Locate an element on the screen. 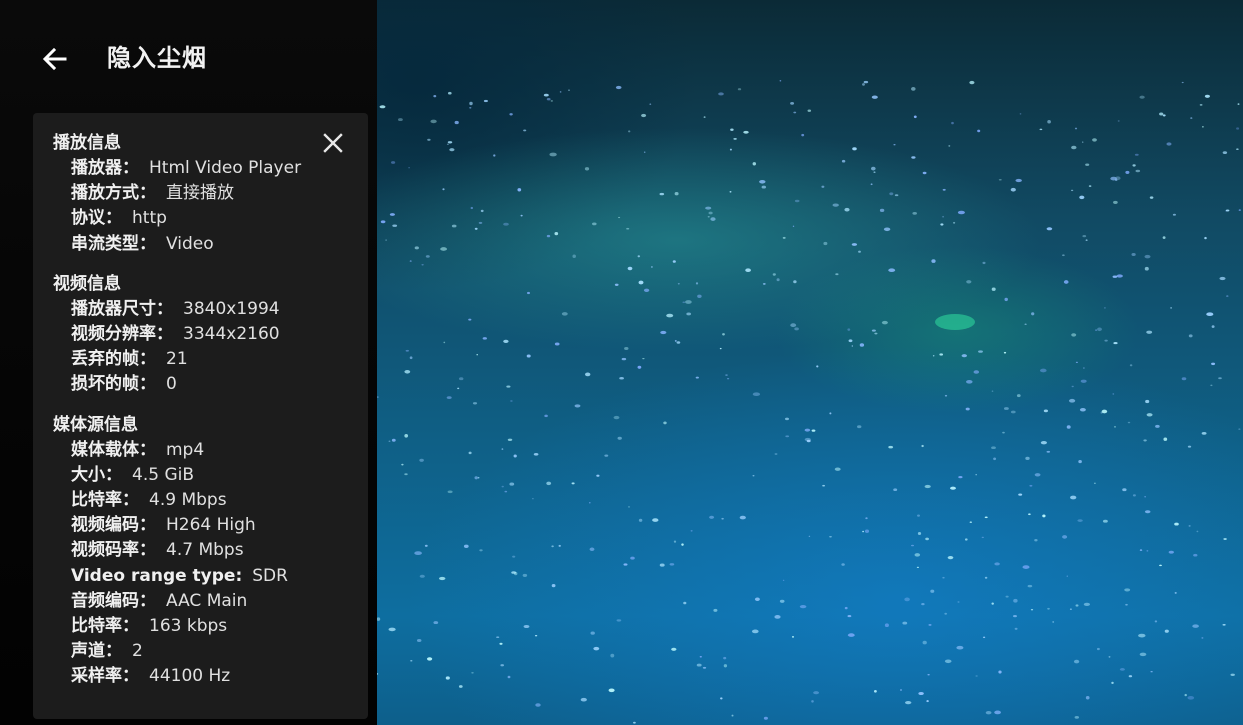 Image resolution: width=1243 pixels, height=725 pixels. info-value: 2 is located at coordinates (137, 651).